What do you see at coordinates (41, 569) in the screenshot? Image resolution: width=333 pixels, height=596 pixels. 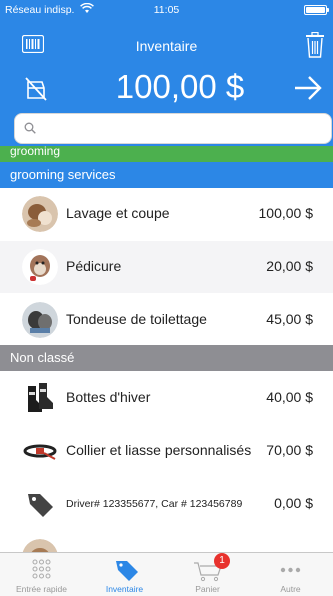 I see `keypad-icon` at bounding box center [41, 569].